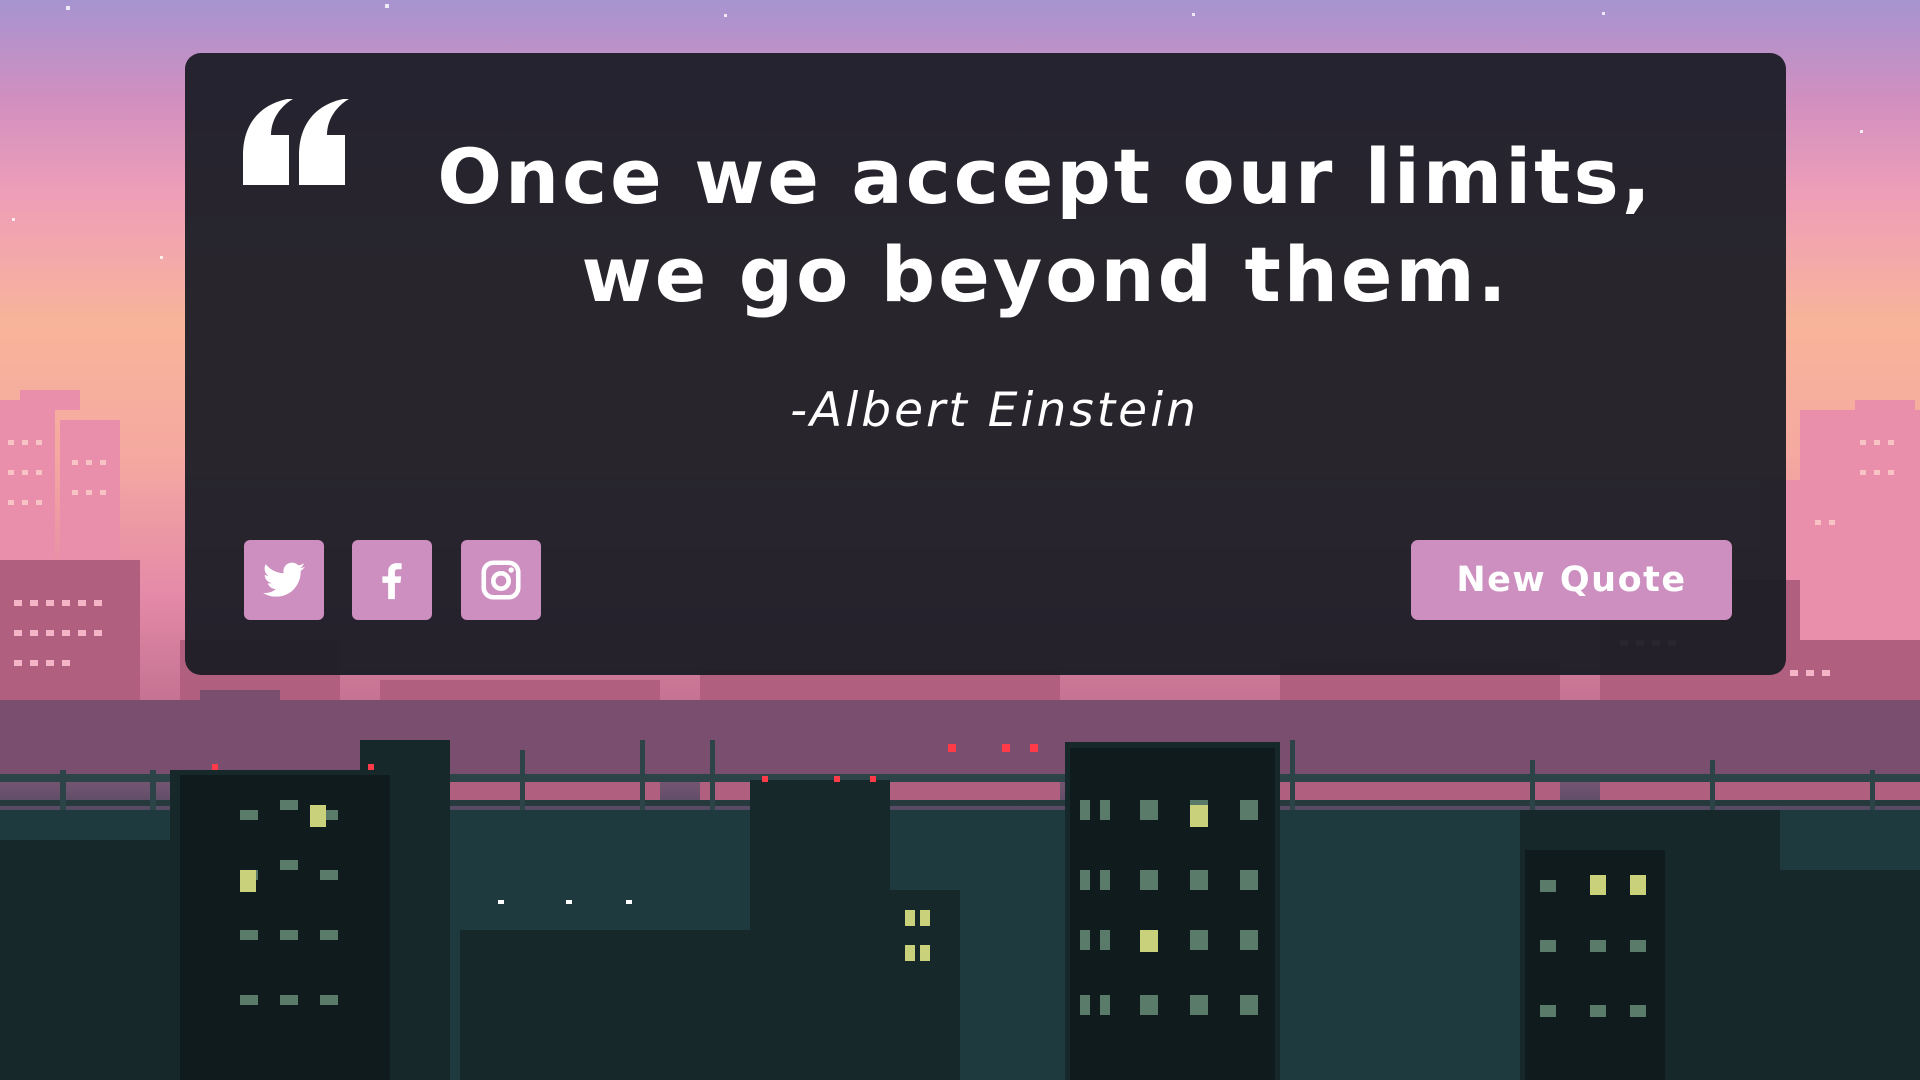 This screenshot has width=1920, height=1080. I want to click on twitter-icon, so click(284, 579).